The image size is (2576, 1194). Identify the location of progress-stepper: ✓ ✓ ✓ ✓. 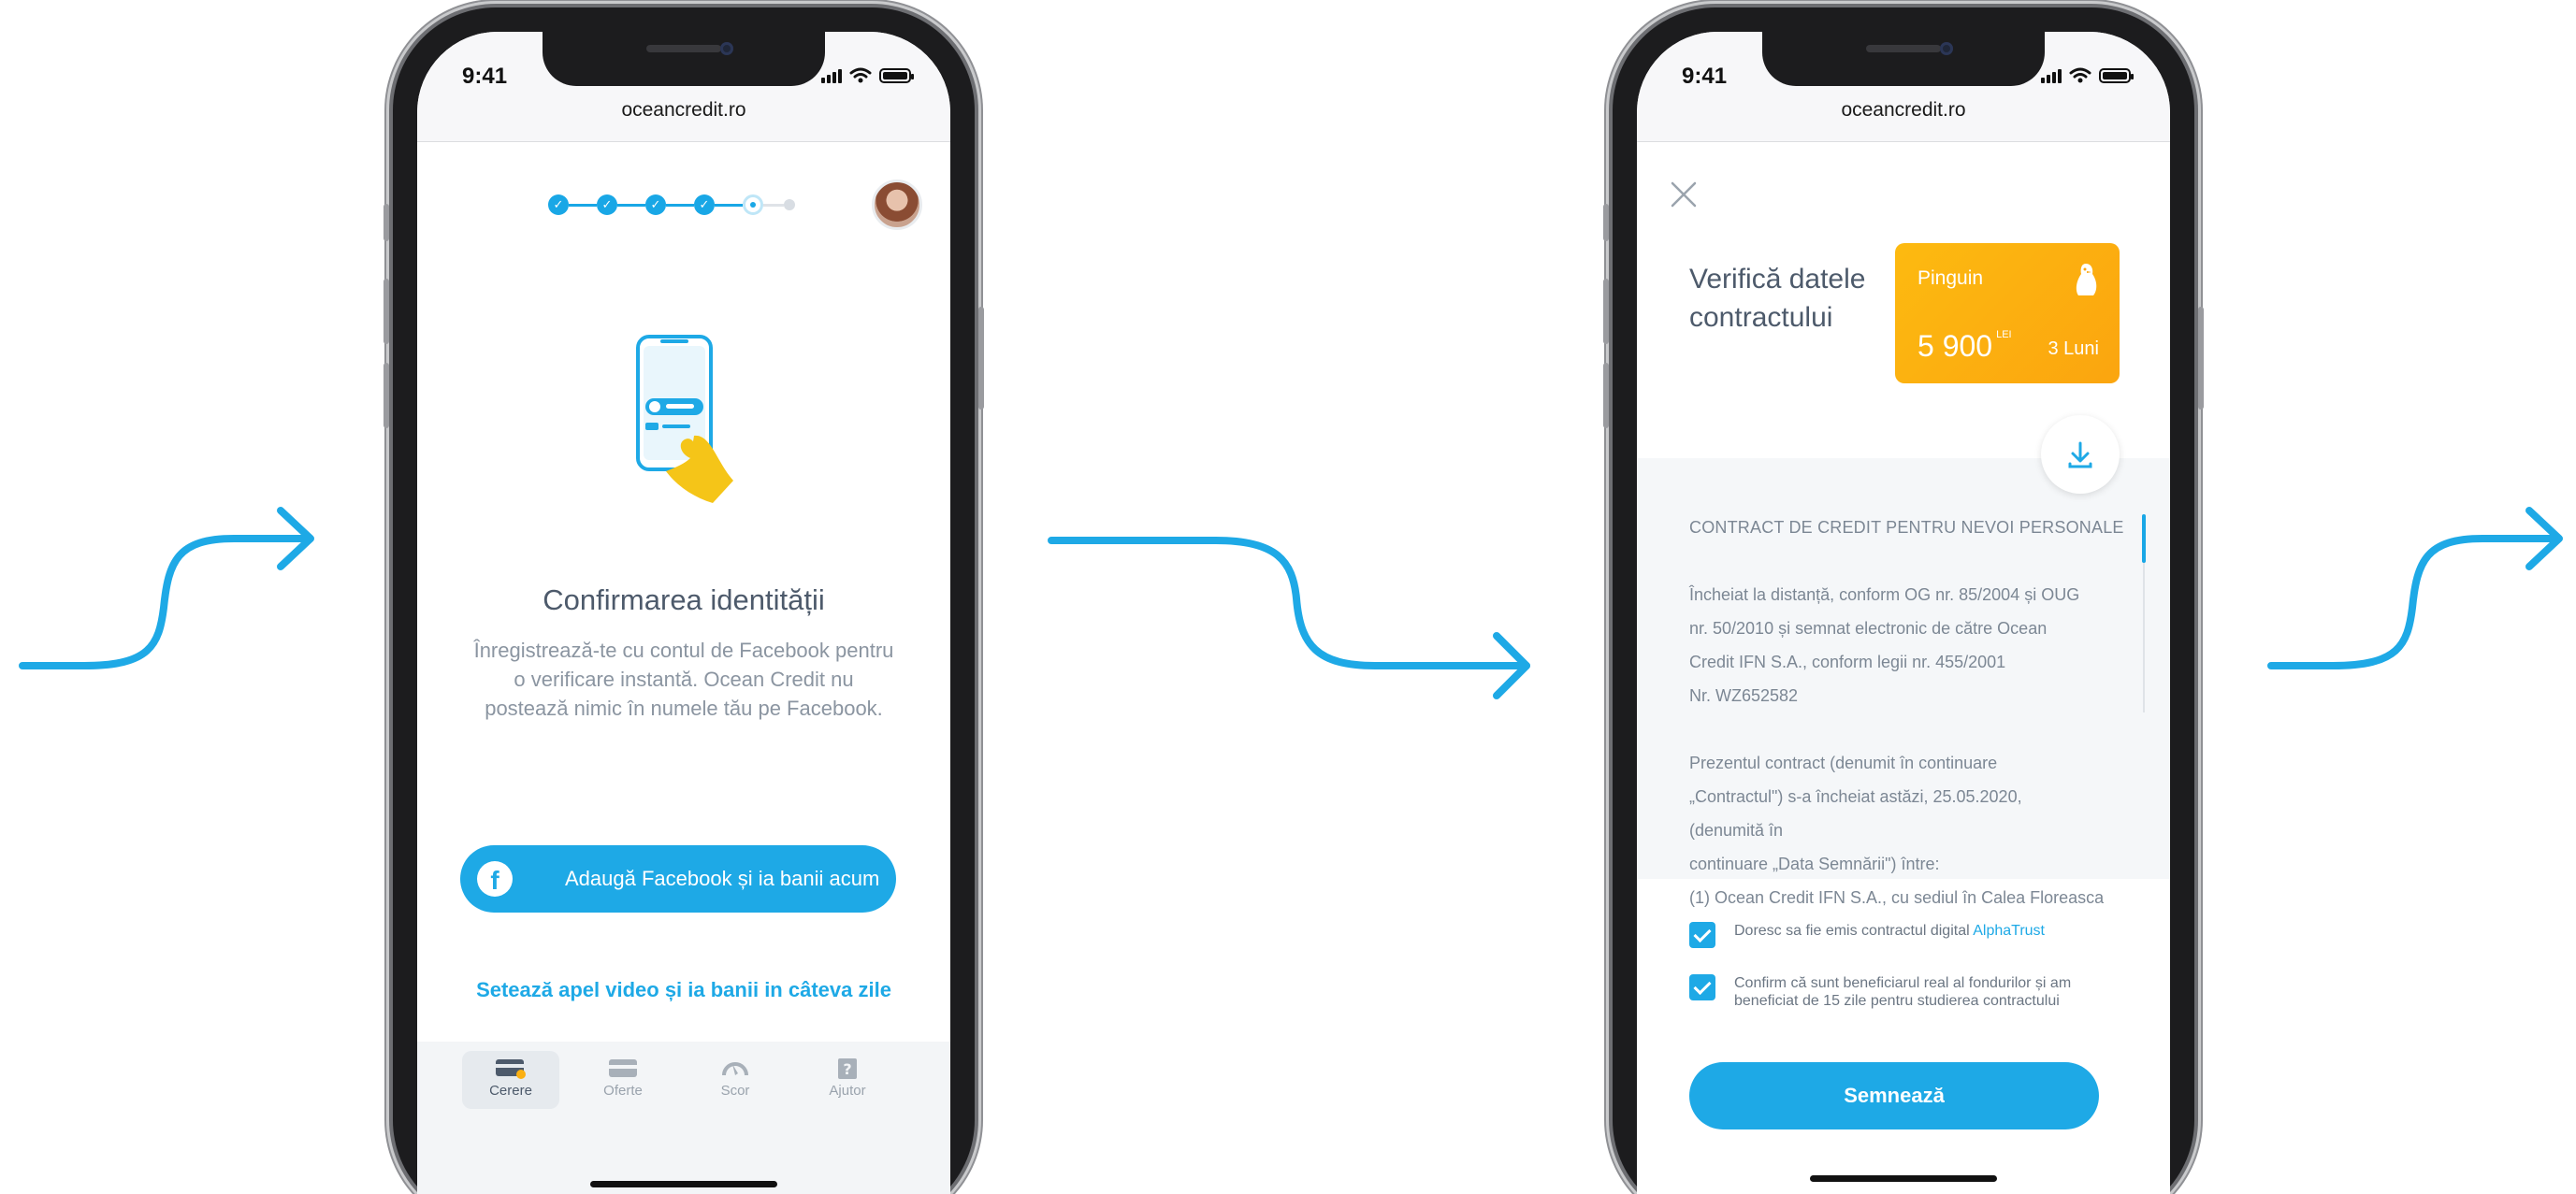
(671, 204).